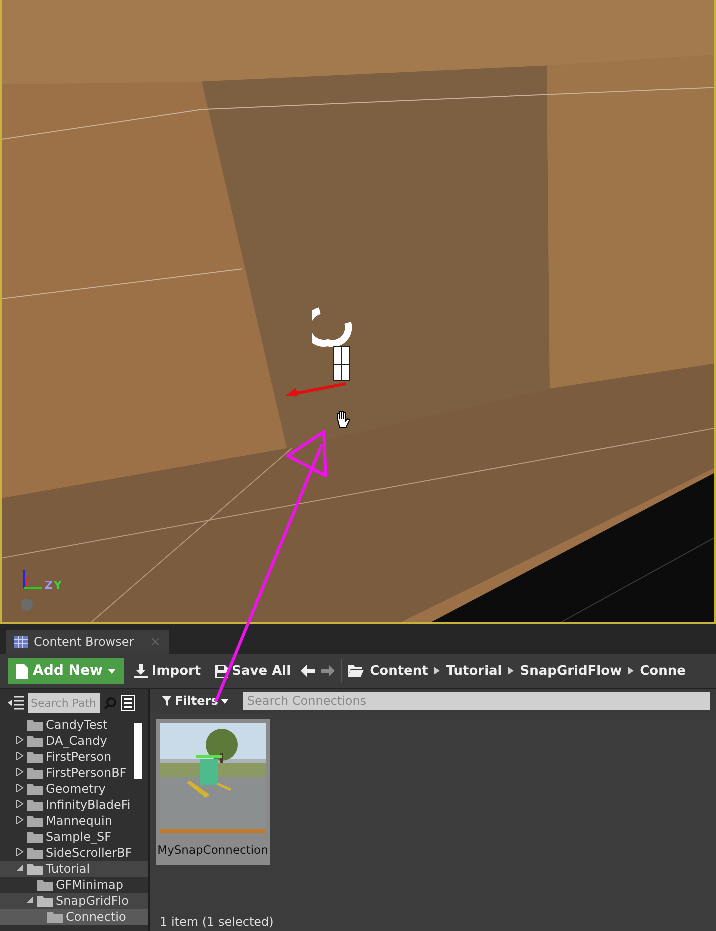 Image resolution: width=716 pixels, height=931 pixels. I want to click on folder-label: FirstPersonBF, so click(86, 773).